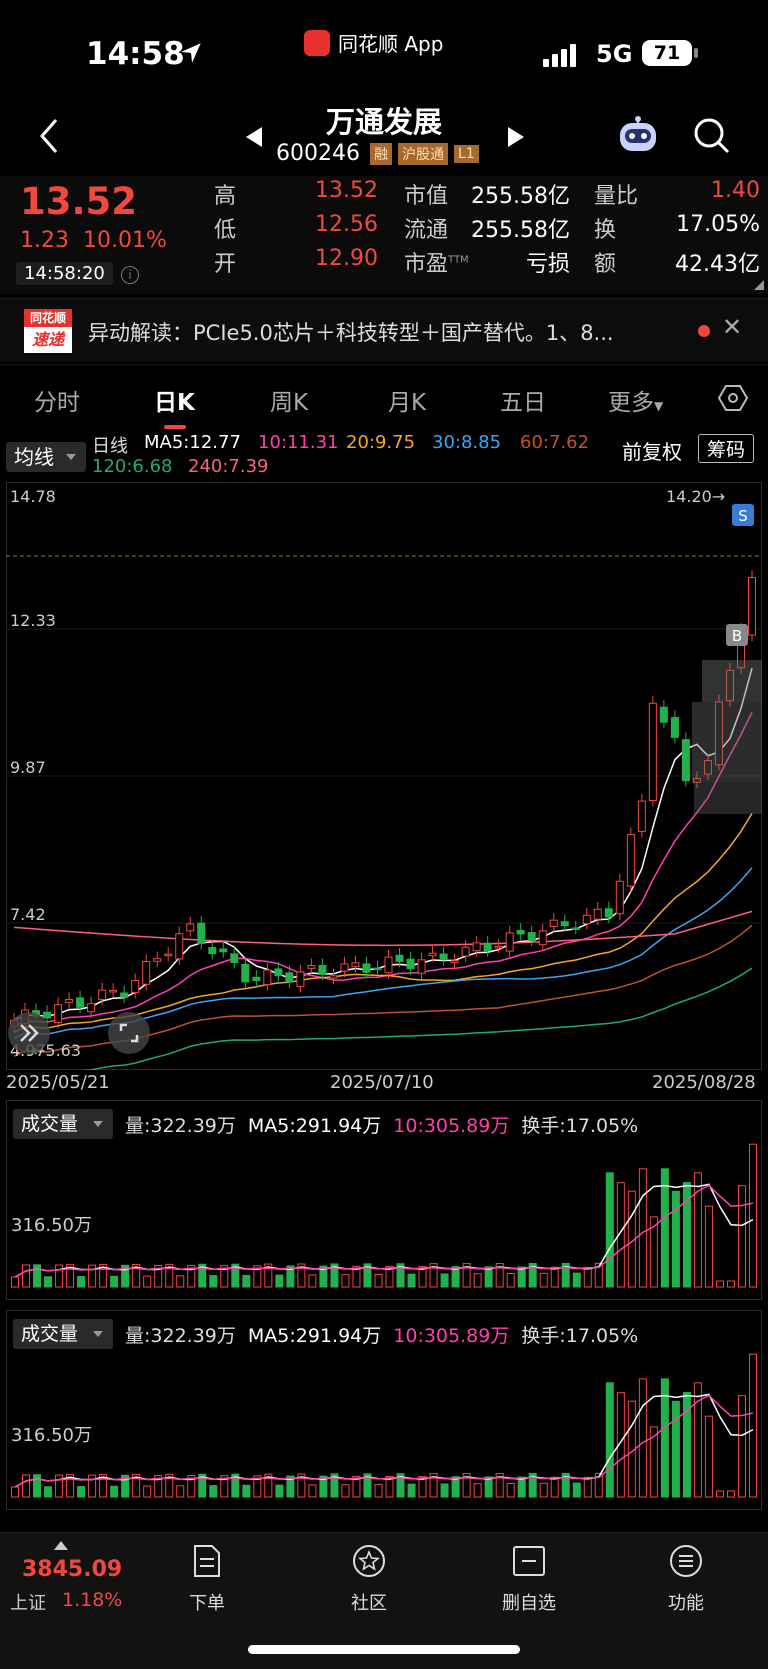  What do you see at coordinates (135, 54) in the screenshot?
I see `status-time: 14:58` at bounding box center [135, 54].